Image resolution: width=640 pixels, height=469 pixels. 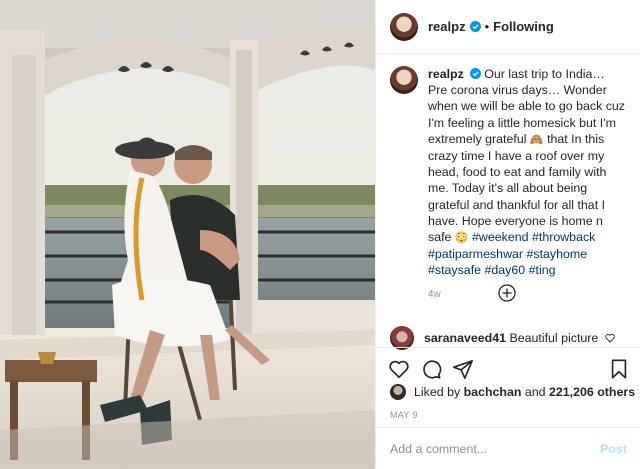 I want to click on hashtag-stayhome: #stayhome, so click(x=557, y=254).